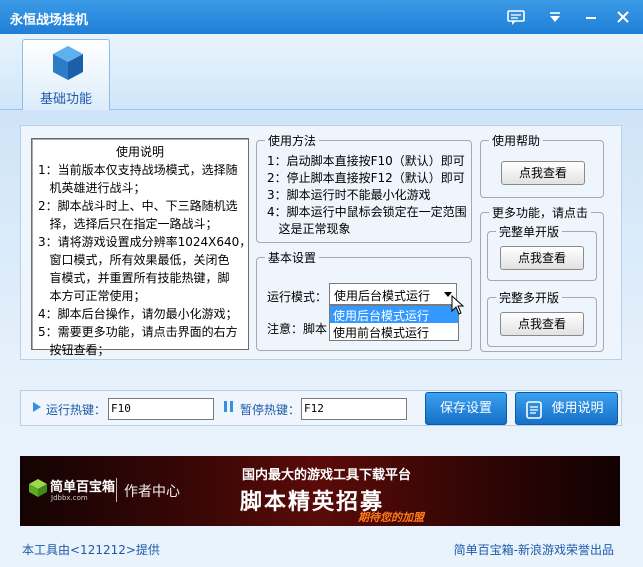 The height and width of the screenshot is (567, 643). What do you see at coordinates (292, 257) in the screenshot?
I see `basic-settings-title: 基本设置` at bounding box center [292, 257].